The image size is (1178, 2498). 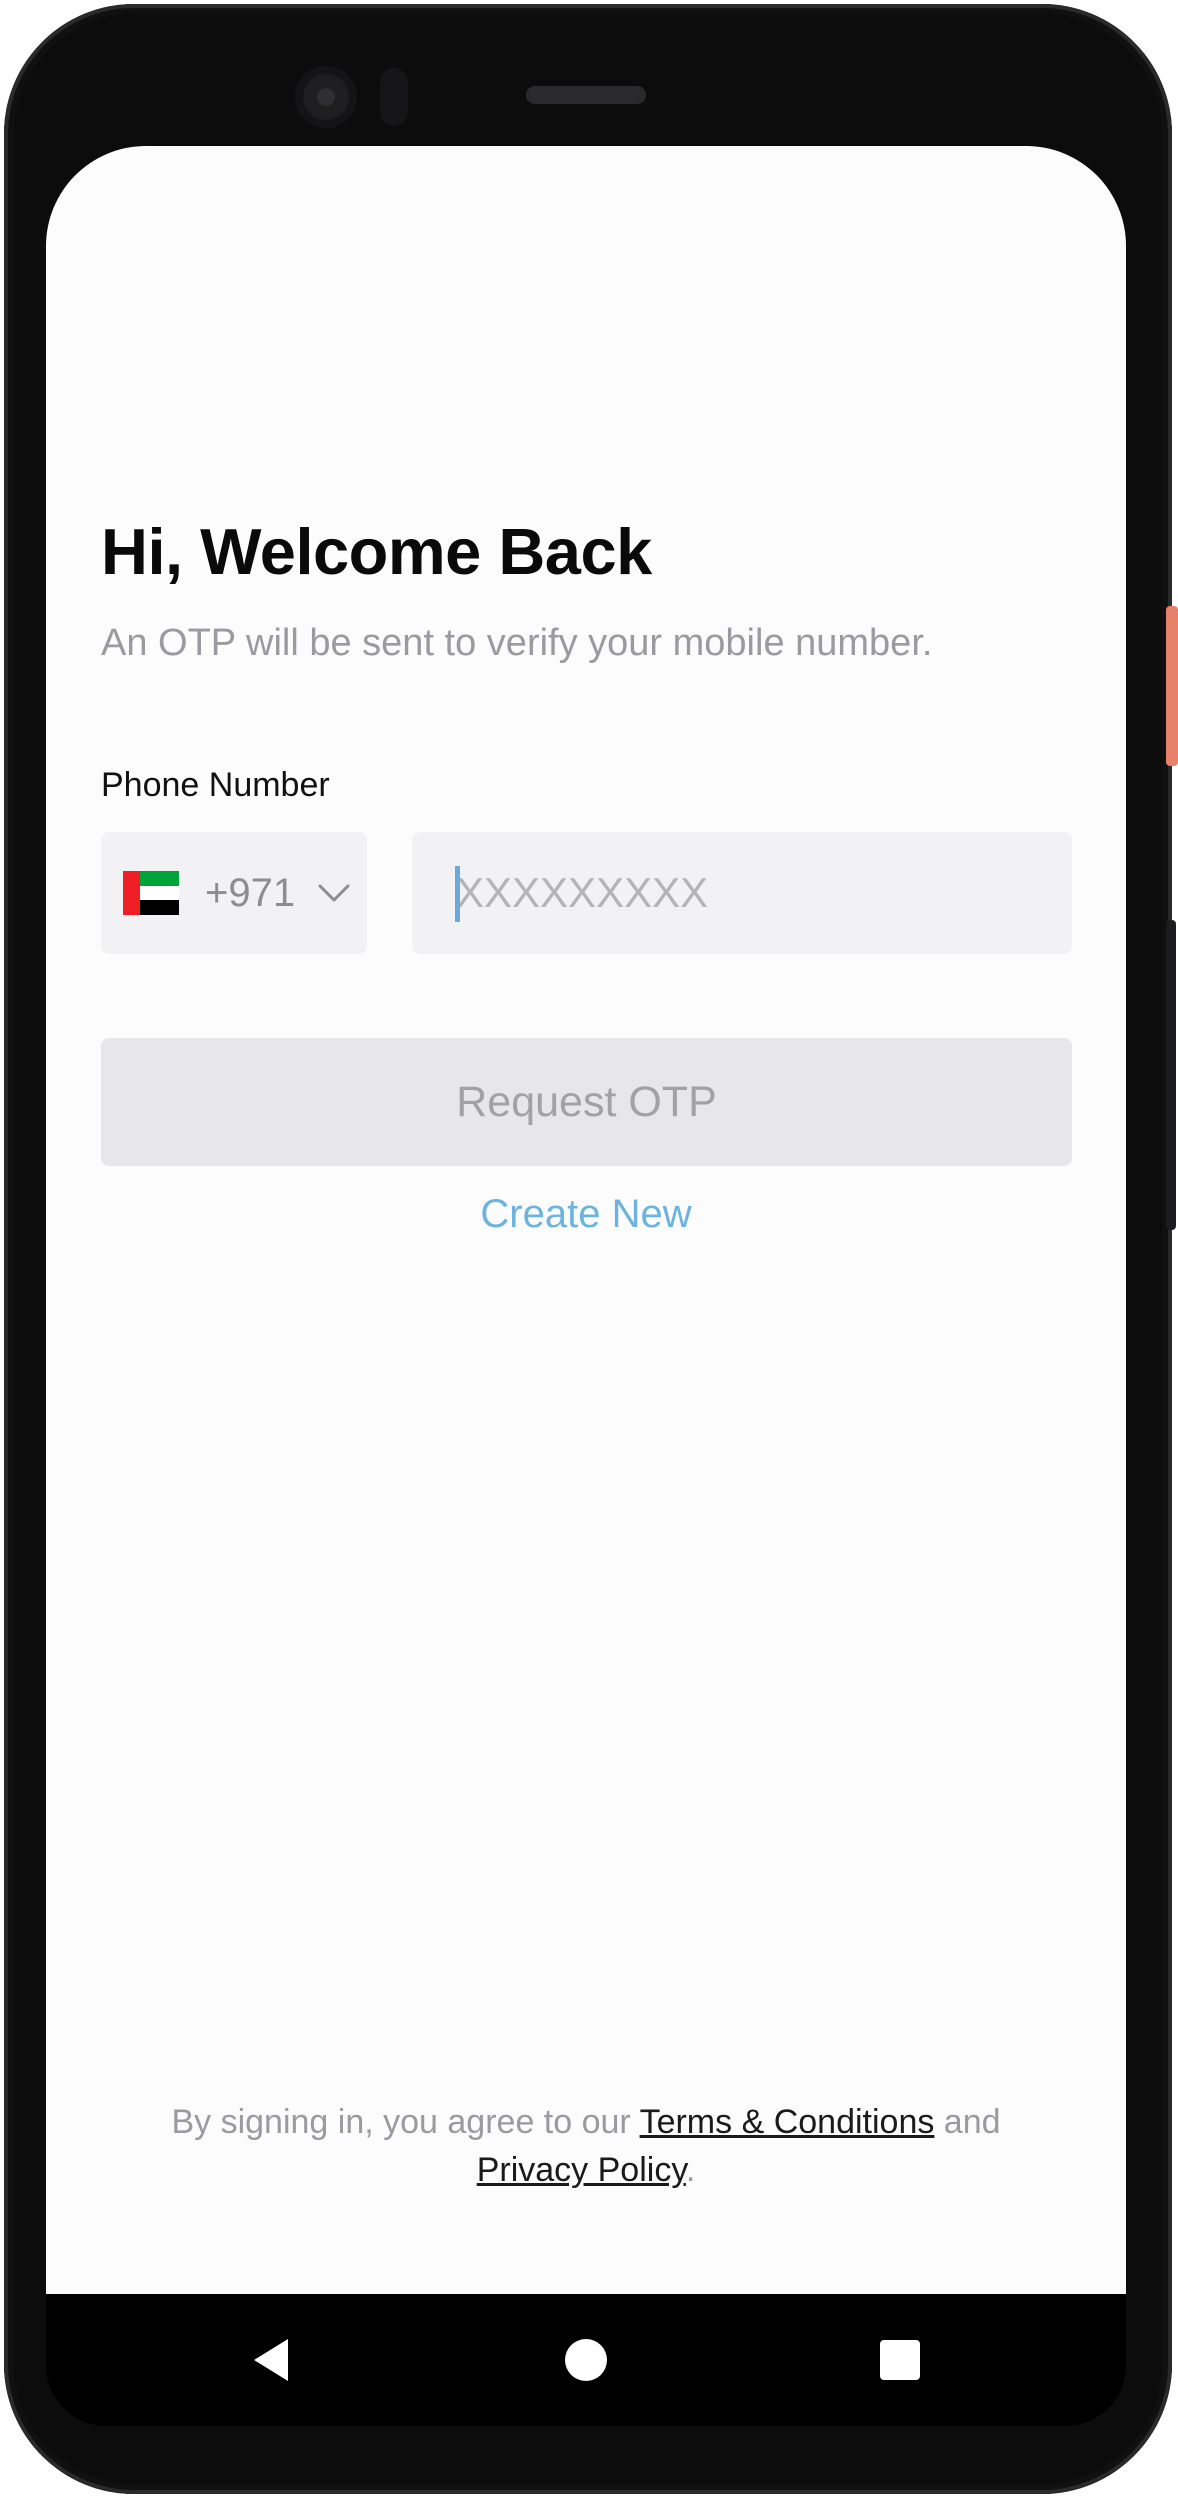 I want to click on country-code-picker: +971, so click(x=234, y=893).